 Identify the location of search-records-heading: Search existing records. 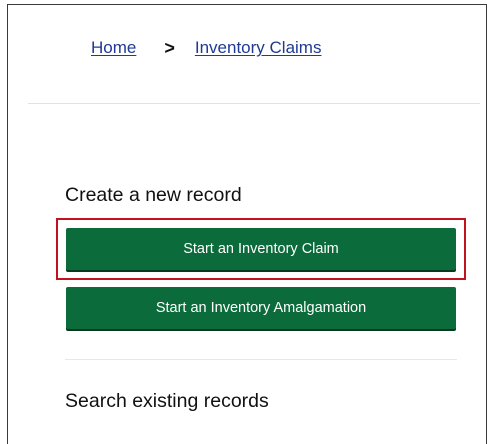
(167, 401).